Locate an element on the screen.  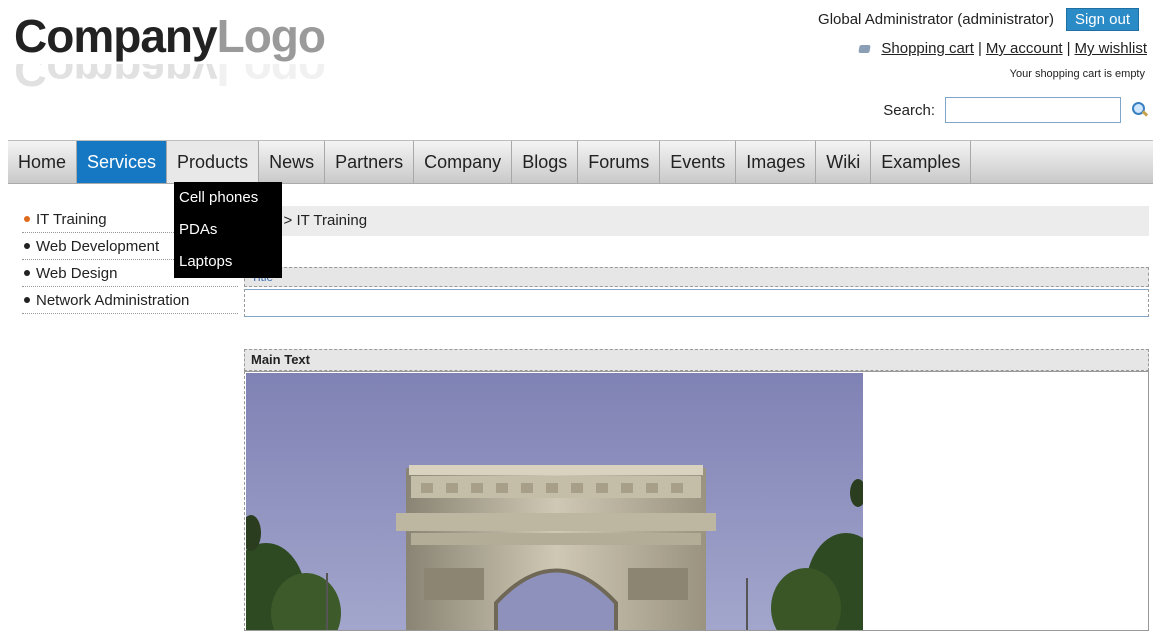
shopping-cart-link: Shopping cart is located at coordinates (927, 48).